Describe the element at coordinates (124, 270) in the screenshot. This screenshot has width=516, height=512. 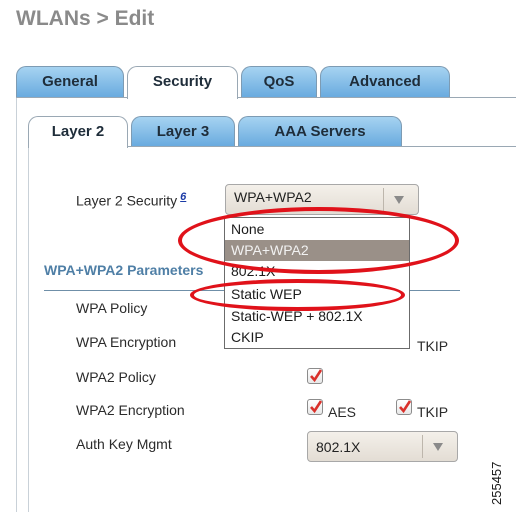
I see `section-header: WPA+WPA2 Parameters` at that location.